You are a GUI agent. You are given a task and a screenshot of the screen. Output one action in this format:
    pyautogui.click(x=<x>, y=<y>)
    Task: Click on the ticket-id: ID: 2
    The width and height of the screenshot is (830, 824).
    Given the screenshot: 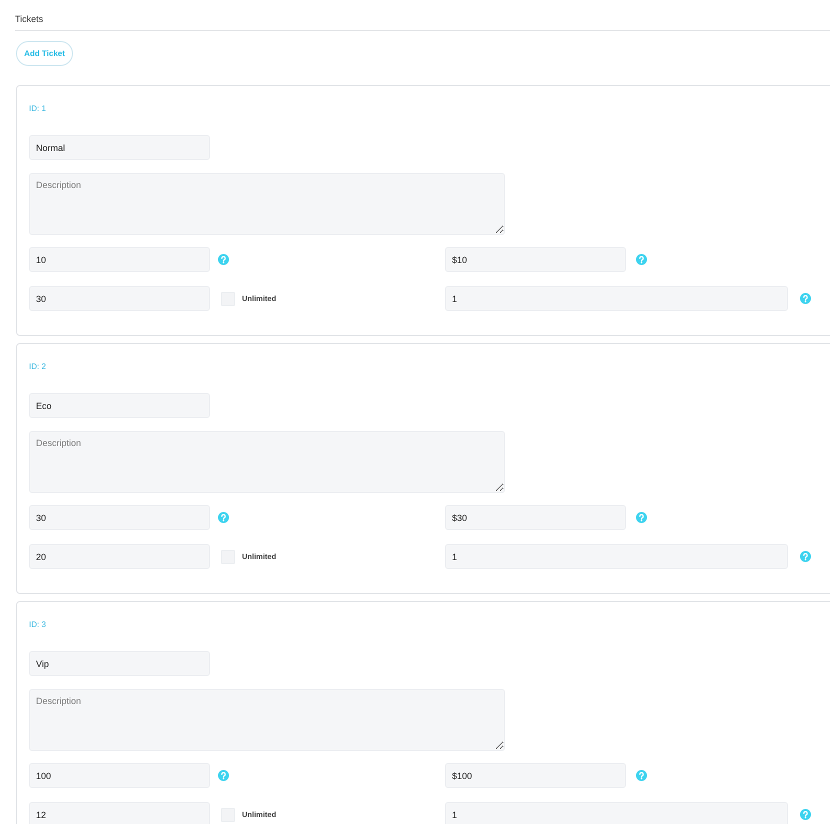 What is the action you would take?
    pyautogui.click(x=37, y=367)
    